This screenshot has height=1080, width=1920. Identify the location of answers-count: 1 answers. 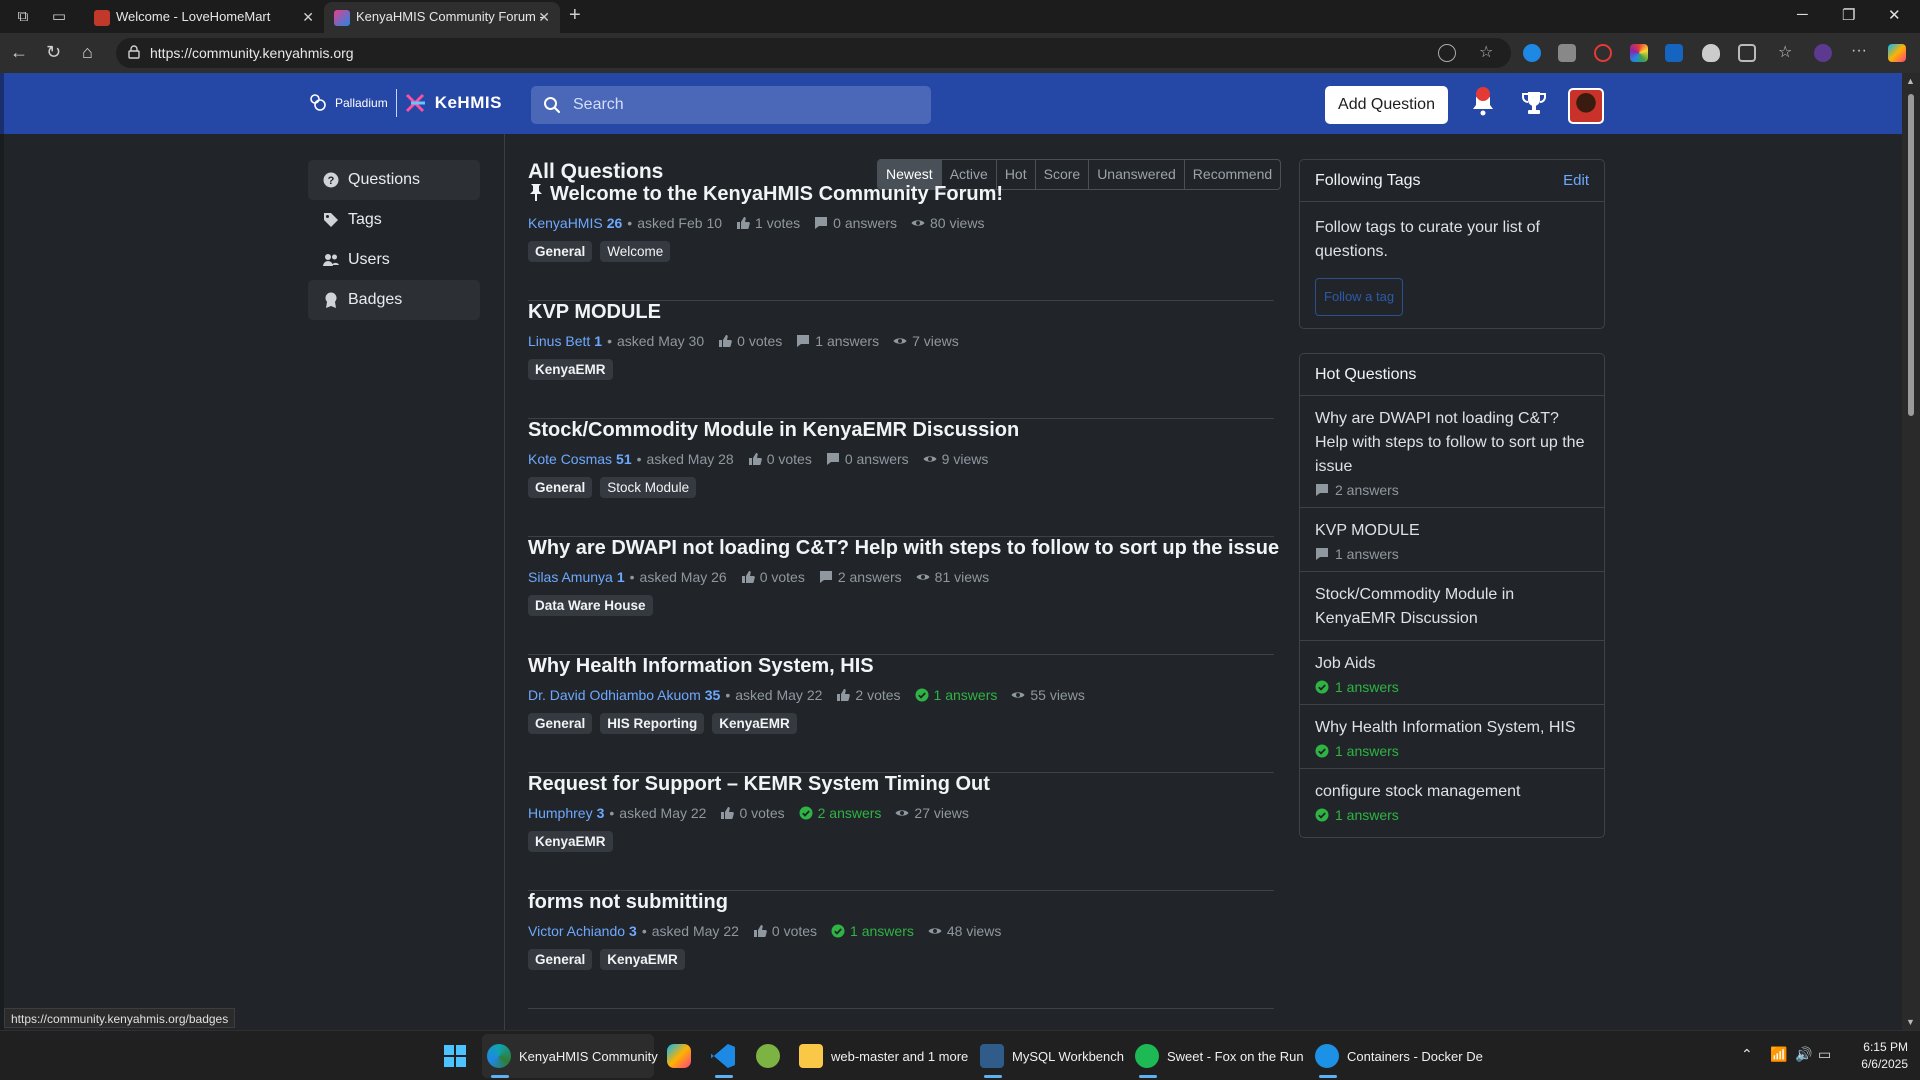
(965, 695).